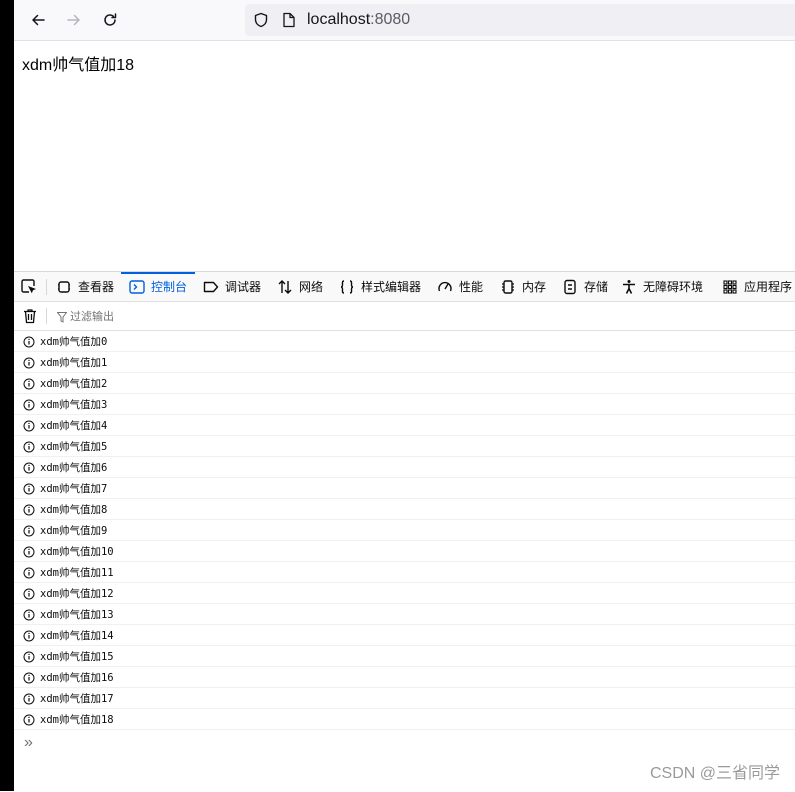  I want to click on devtools-tab-label: 调试器, so click(243, 287).